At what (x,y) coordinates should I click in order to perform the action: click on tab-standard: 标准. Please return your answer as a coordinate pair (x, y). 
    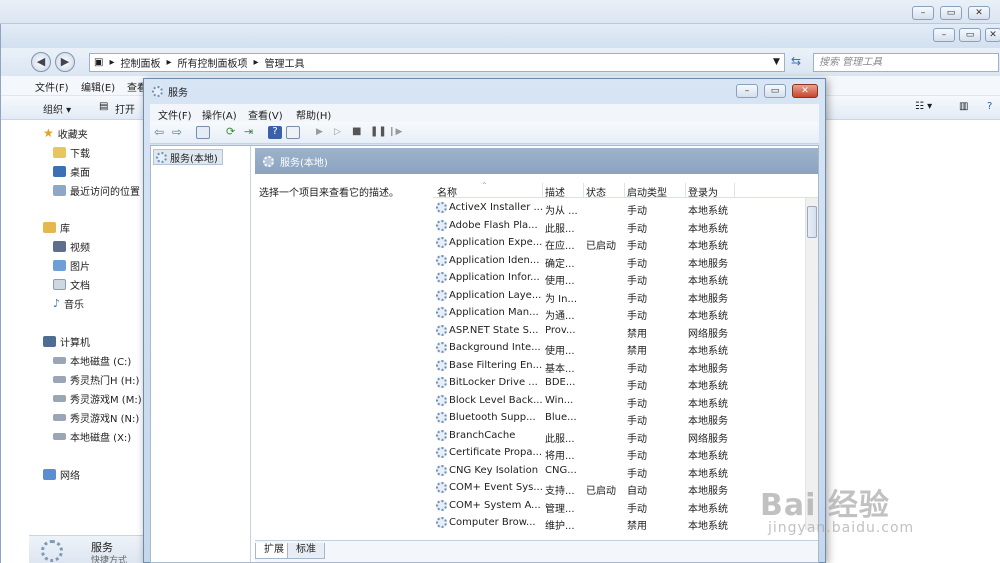
    Looking at the image, I should click on (306, 551).